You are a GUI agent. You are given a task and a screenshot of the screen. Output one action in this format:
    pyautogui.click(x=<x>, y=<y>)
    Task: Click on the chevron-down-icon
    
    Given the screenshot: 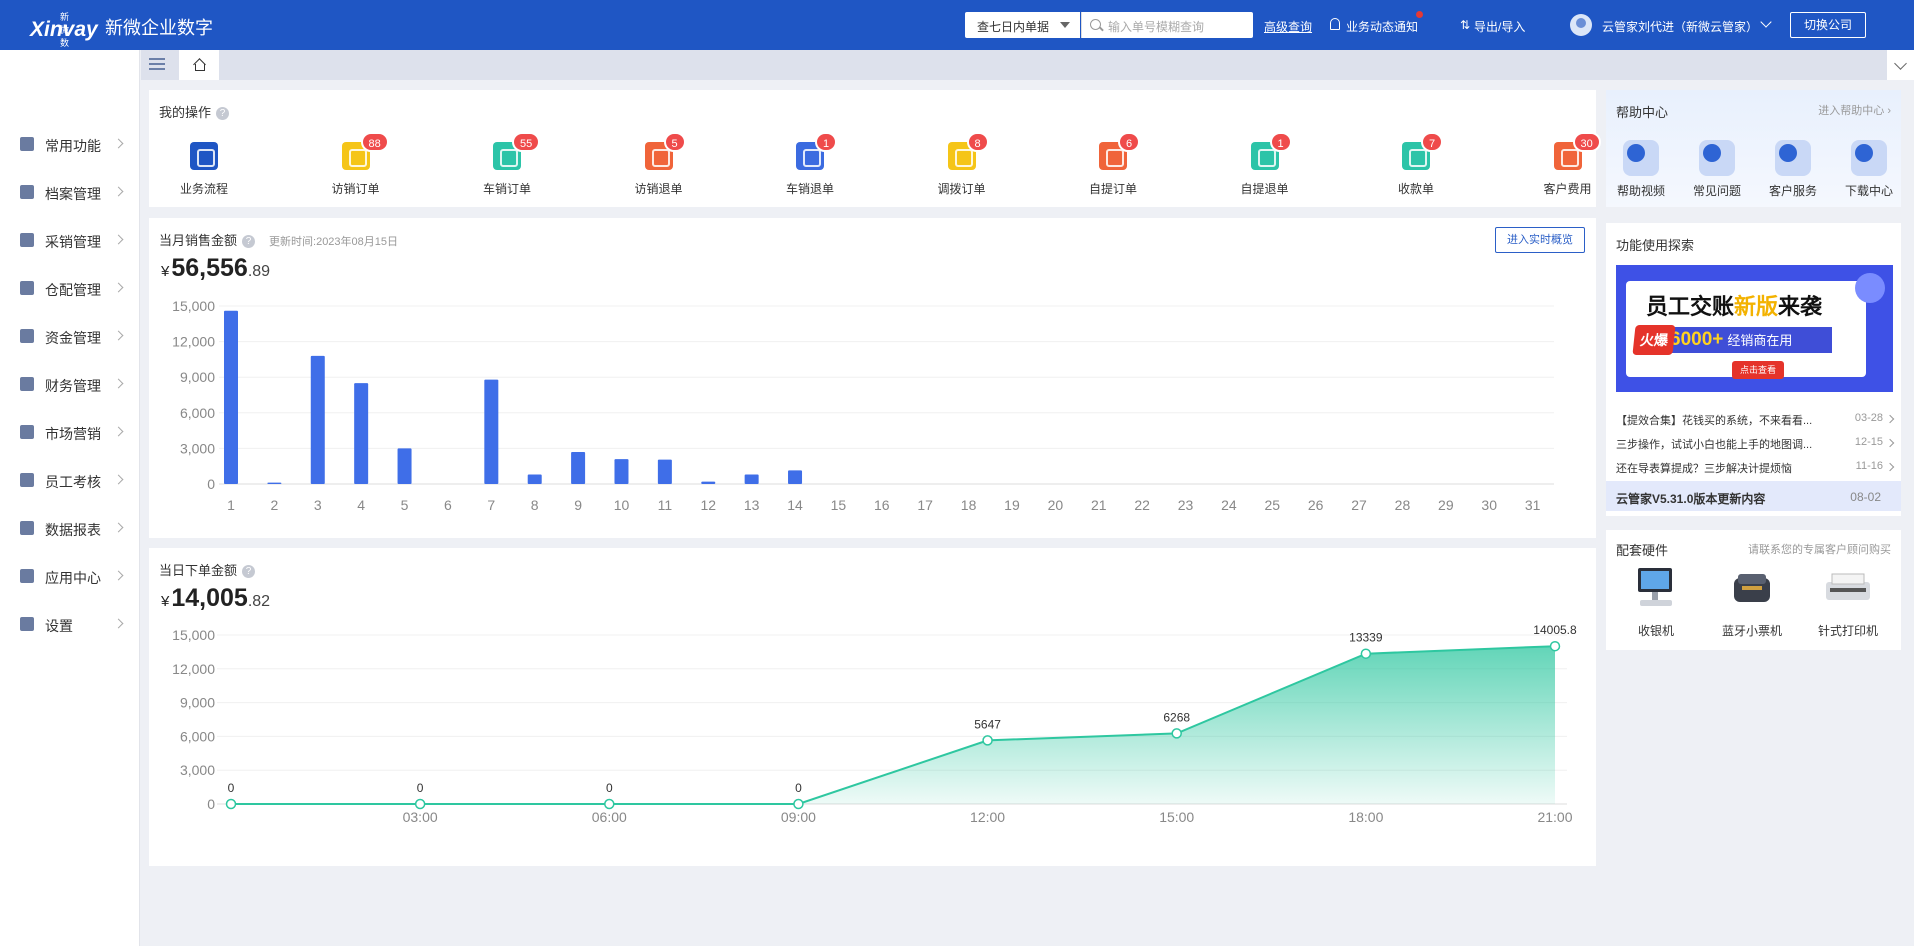 What is the action you would take?
    pyautogui.click(x=1766, y=22)
    